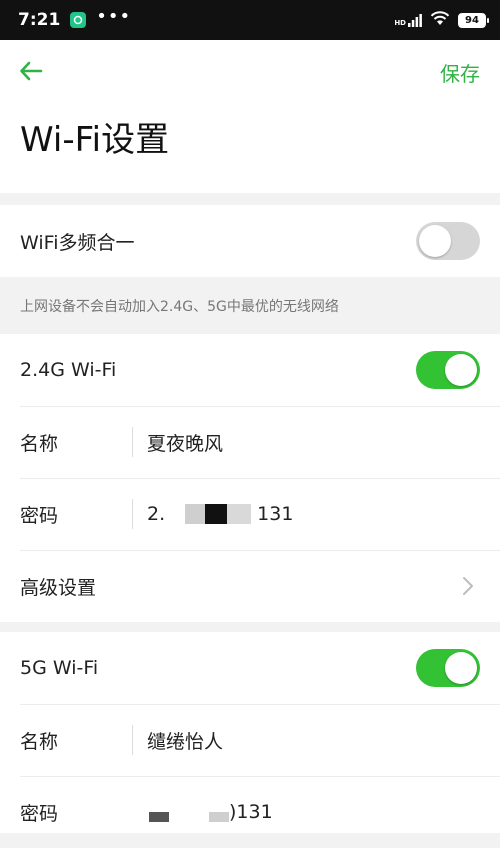 Image resolution: width=500 pixels, height=848 pixels. I want to click on more-notifications-icon: •••, so click(114, 16).